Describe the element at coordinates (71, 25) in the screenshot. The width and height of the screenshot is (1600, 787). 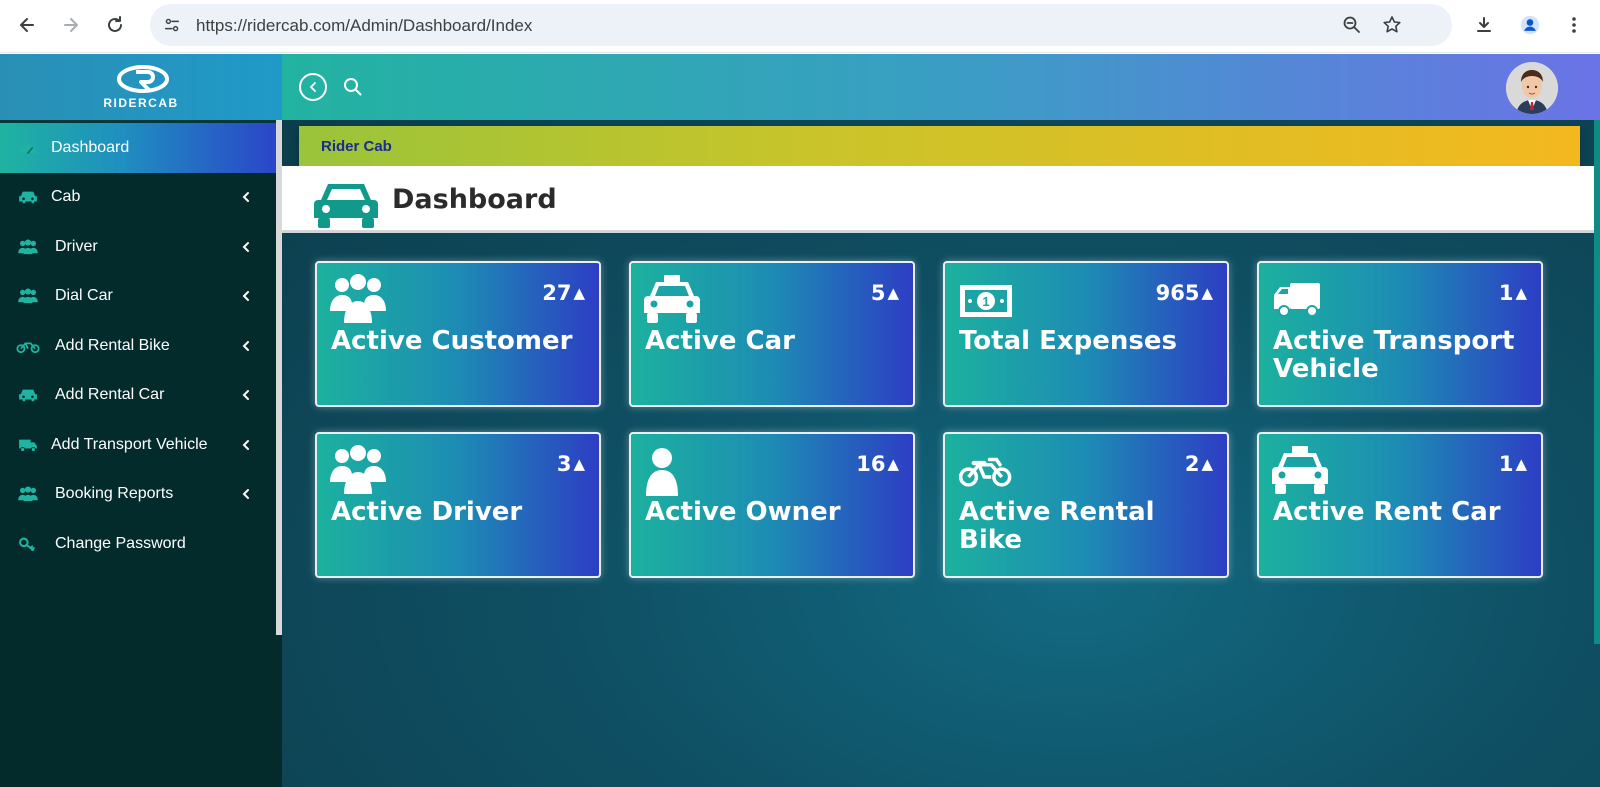
I see `forward-arrow-icon` at that location.